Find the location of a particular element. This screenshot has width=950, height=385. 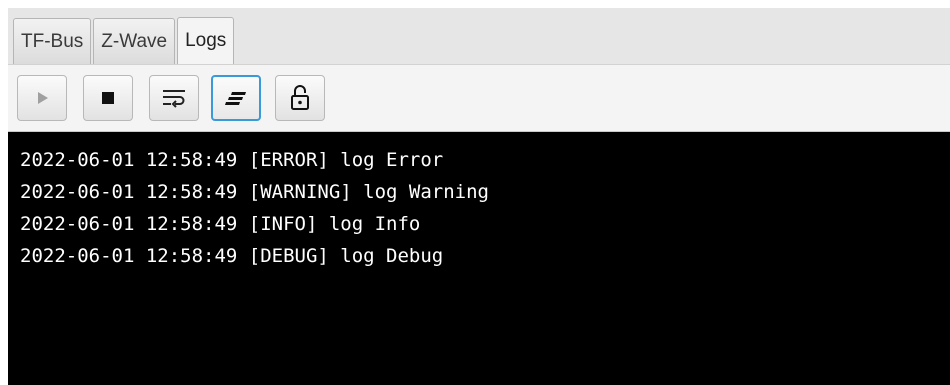

log-line-debug: 2022-06-01 12:58:49 [DEBUG] log Debug is located at coordinates (232, 256).